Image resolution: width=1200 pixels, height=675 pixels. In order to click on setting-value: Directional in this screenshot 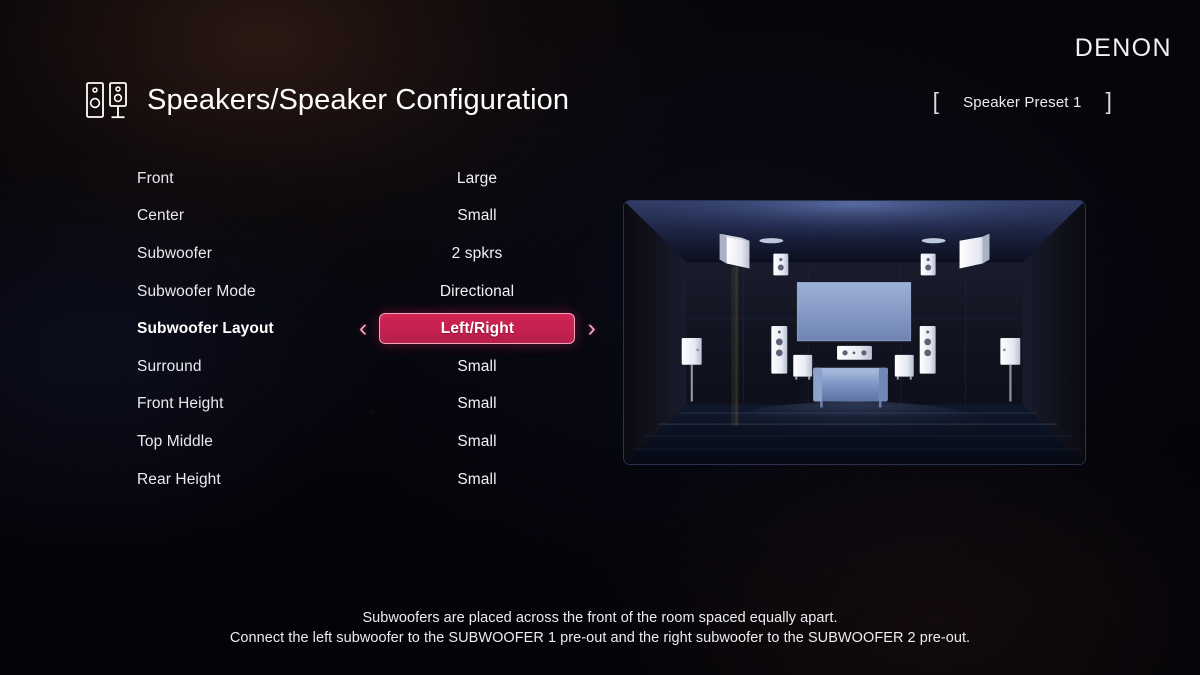, I will do `click(477, 291)`.